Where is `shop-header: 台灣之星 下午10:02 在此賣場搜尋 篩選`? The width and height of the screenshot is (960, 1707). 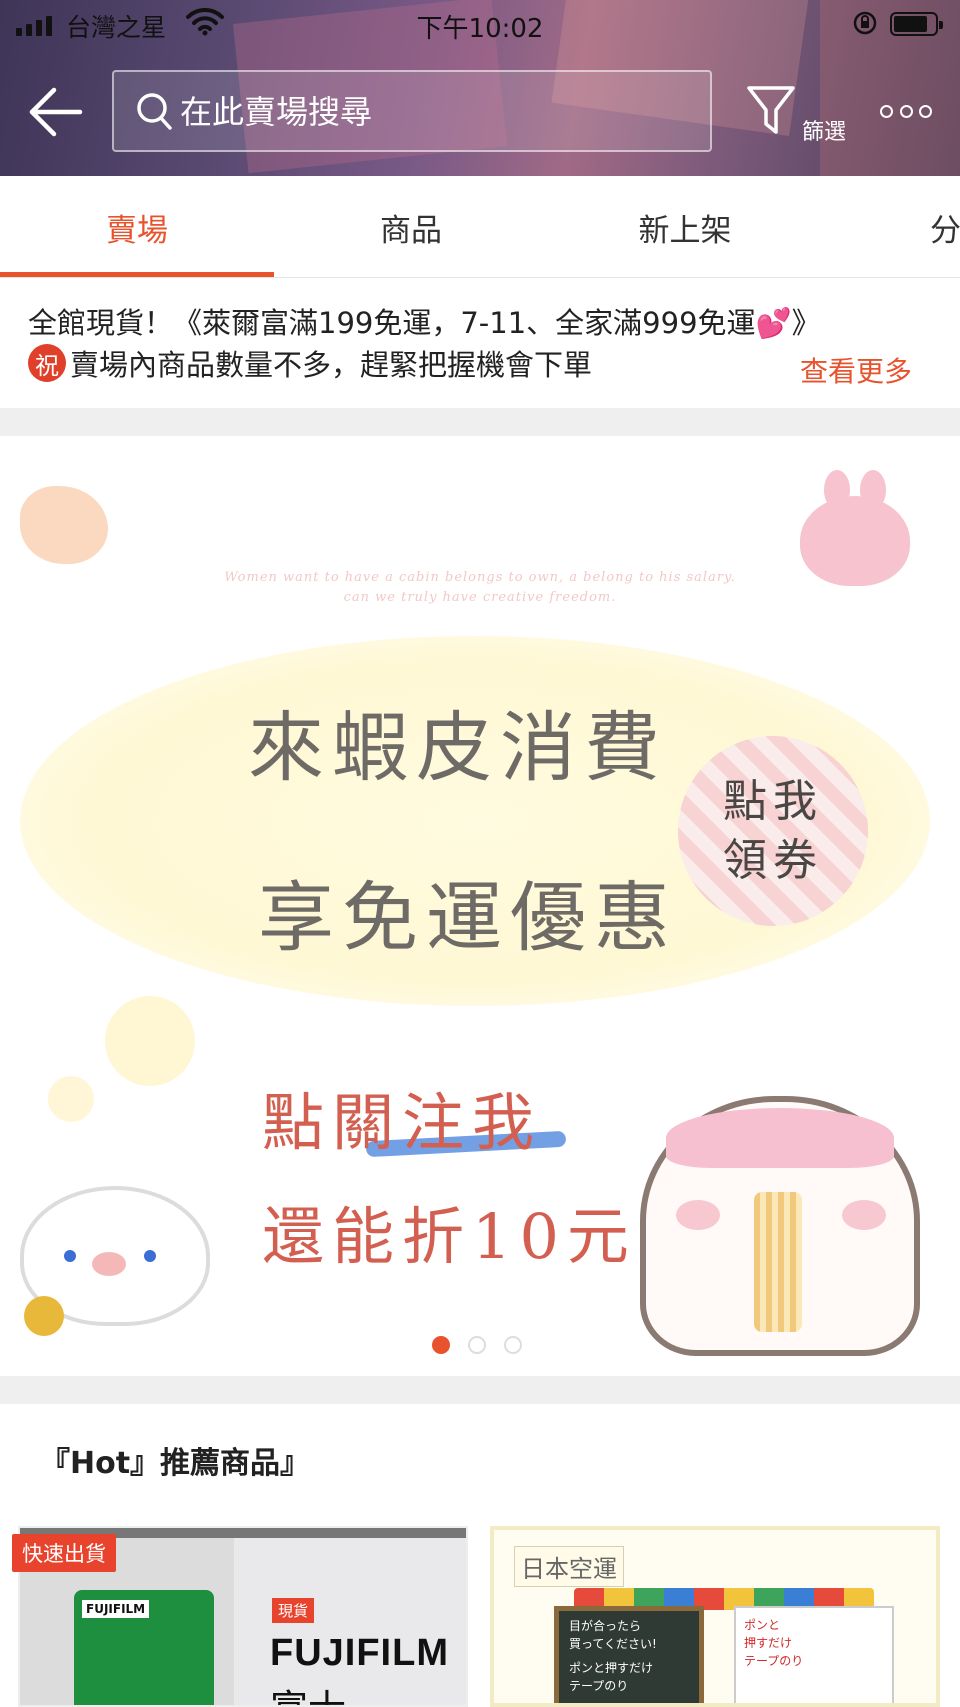 shop-header: 台灣之星 下午10:02 在此賣場搜尋 篩選 is located at coordinates (480, 88).